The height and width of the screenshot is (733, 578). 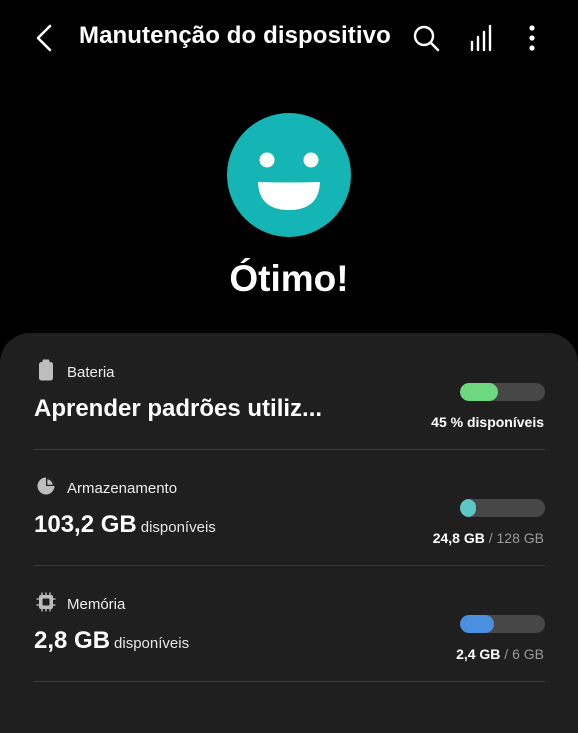 What do you see at coordinates (289, 278) in the screenshot?
I see `health-status-text: Ótimo!` at bounding box center [289, 278].